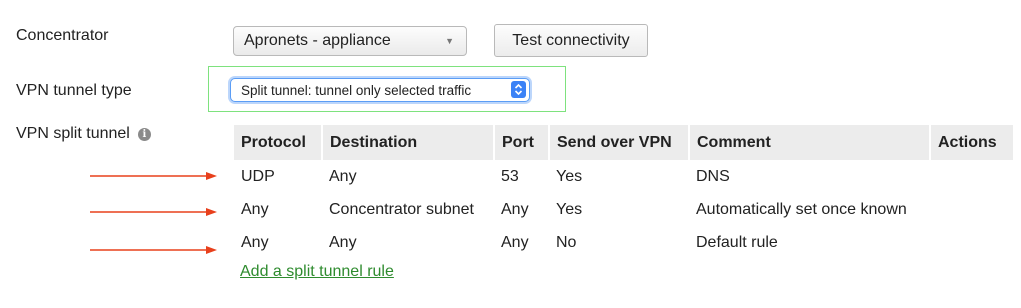  Describe the element at coordinates (510, 176) in the screenshot. I see `port-cell: 53` at that location.